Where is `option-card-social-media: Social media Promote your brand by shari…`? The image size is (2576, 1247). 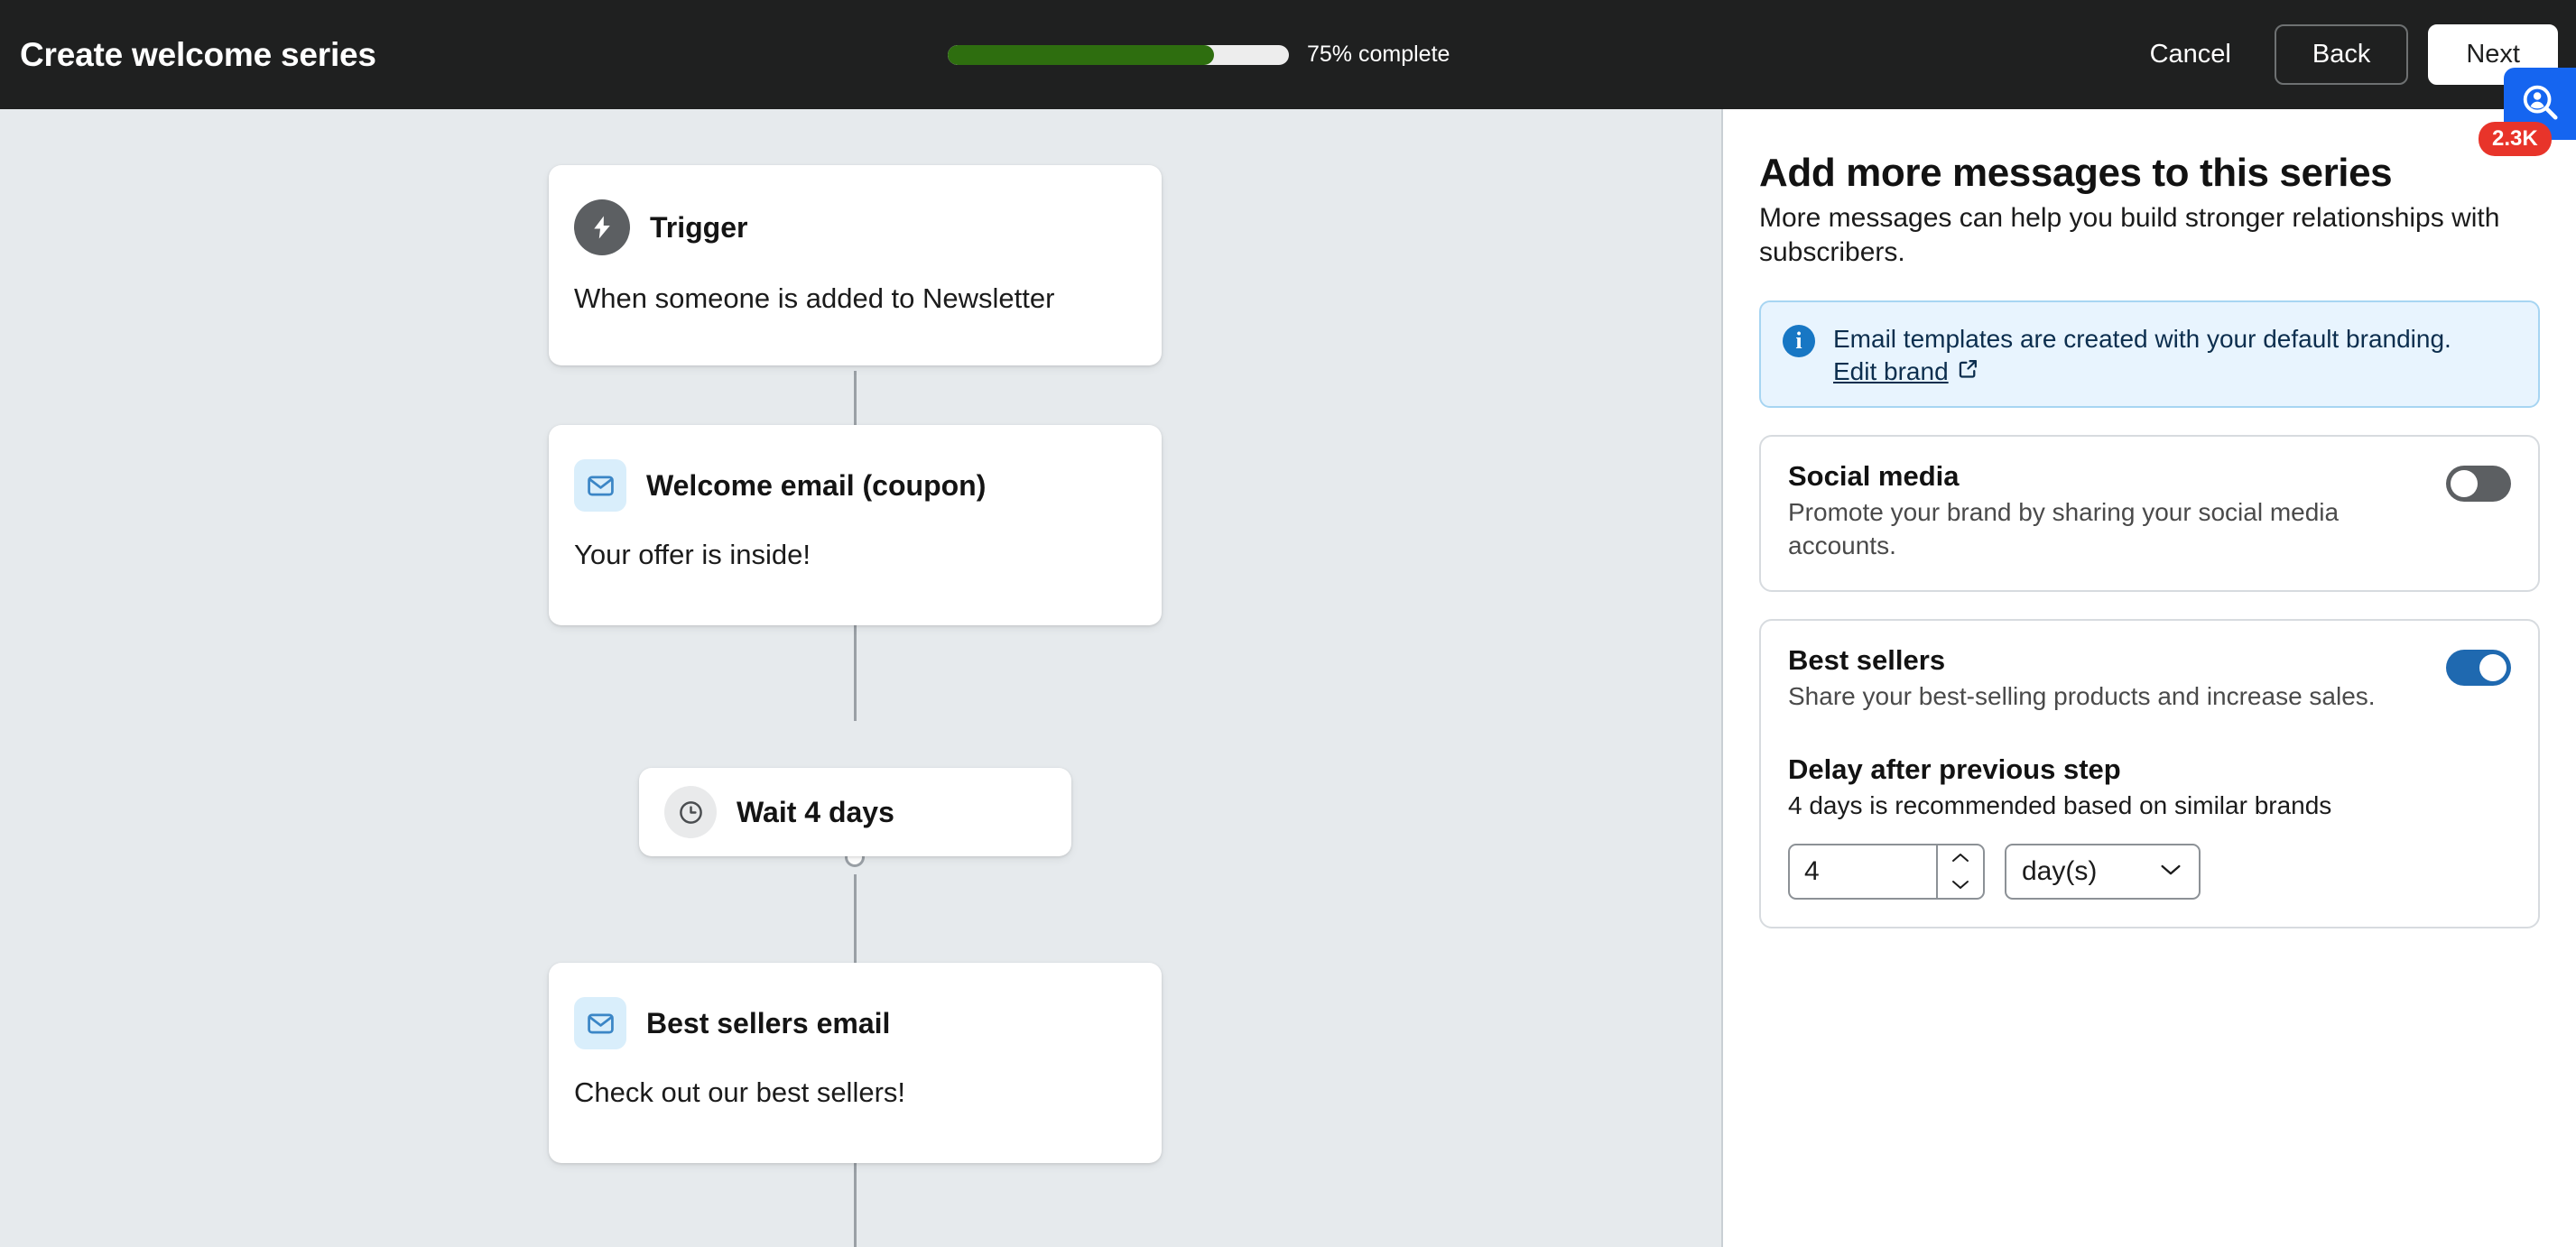 option-card-social-media: Social media Promote your brand by shari… is located at coordinates (2149, 513).